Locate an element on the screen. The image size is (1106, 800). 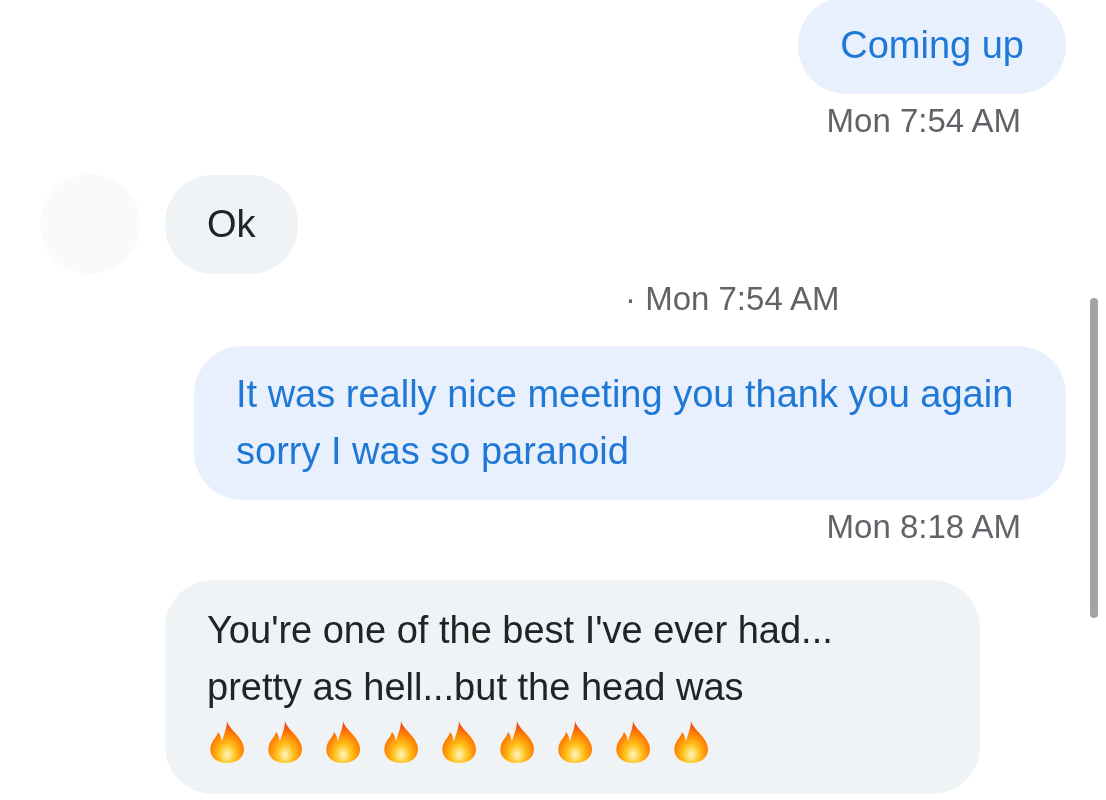
message-text: It was really nice meeting you thank you again sorry I was so paranoid is located at coordinates (625, 422).